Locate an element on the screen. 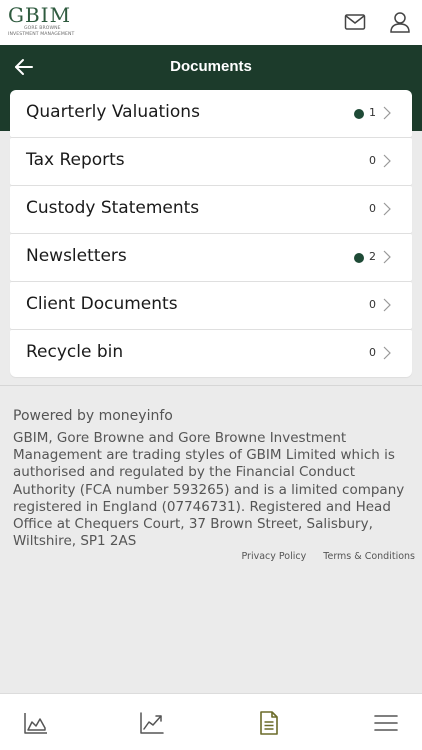 This screenshot has height=750, width=422. bottom-navigation is located at coordinates (211, 721).